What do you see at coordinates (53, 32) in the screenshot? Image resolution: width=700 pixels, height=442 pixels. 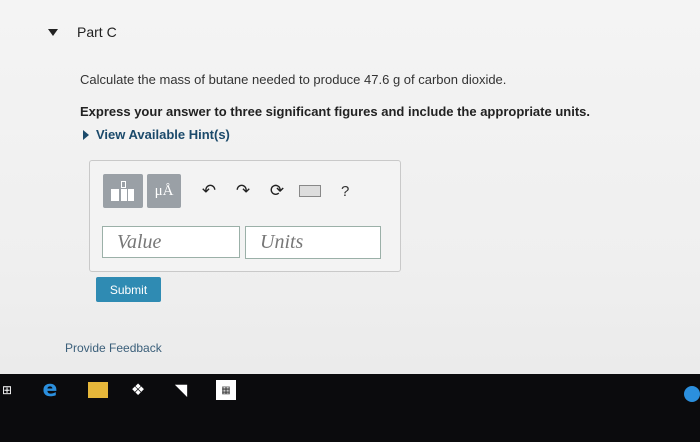 I see `collapse-triangle-icon` at bounding box center [53, 32].